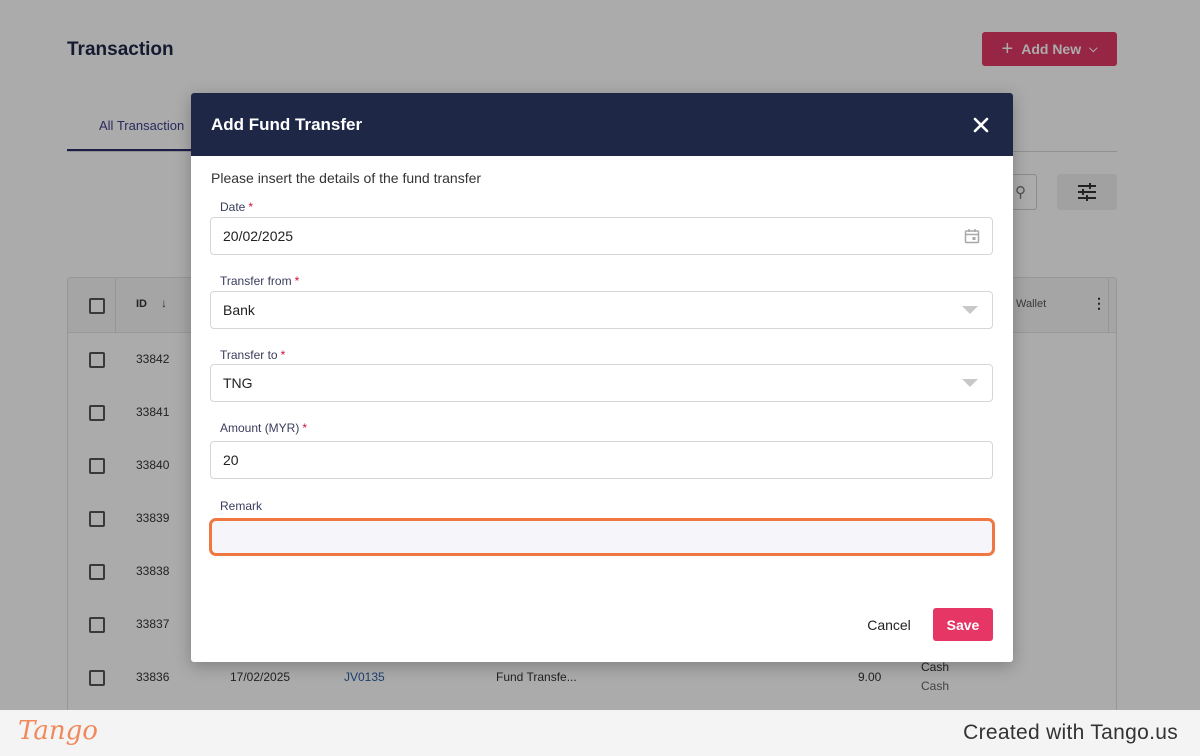 The height and width of the screenshot is (756, 1200). I want to click on transfer-from-select: Bank, so click(601, 310).